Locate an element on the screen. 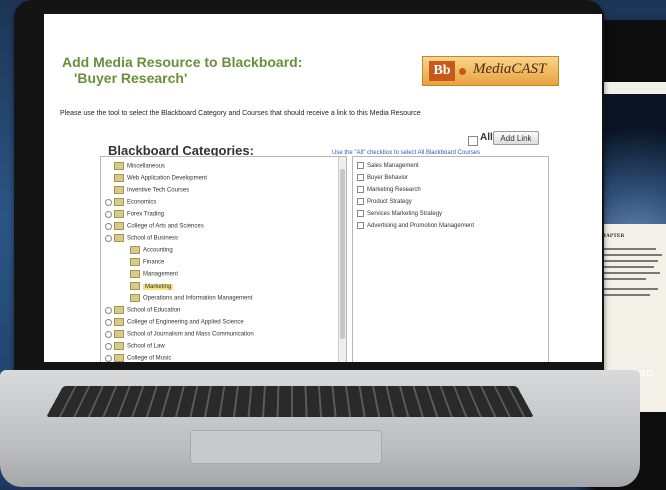  trackpad is located at coordinates (286, 447).